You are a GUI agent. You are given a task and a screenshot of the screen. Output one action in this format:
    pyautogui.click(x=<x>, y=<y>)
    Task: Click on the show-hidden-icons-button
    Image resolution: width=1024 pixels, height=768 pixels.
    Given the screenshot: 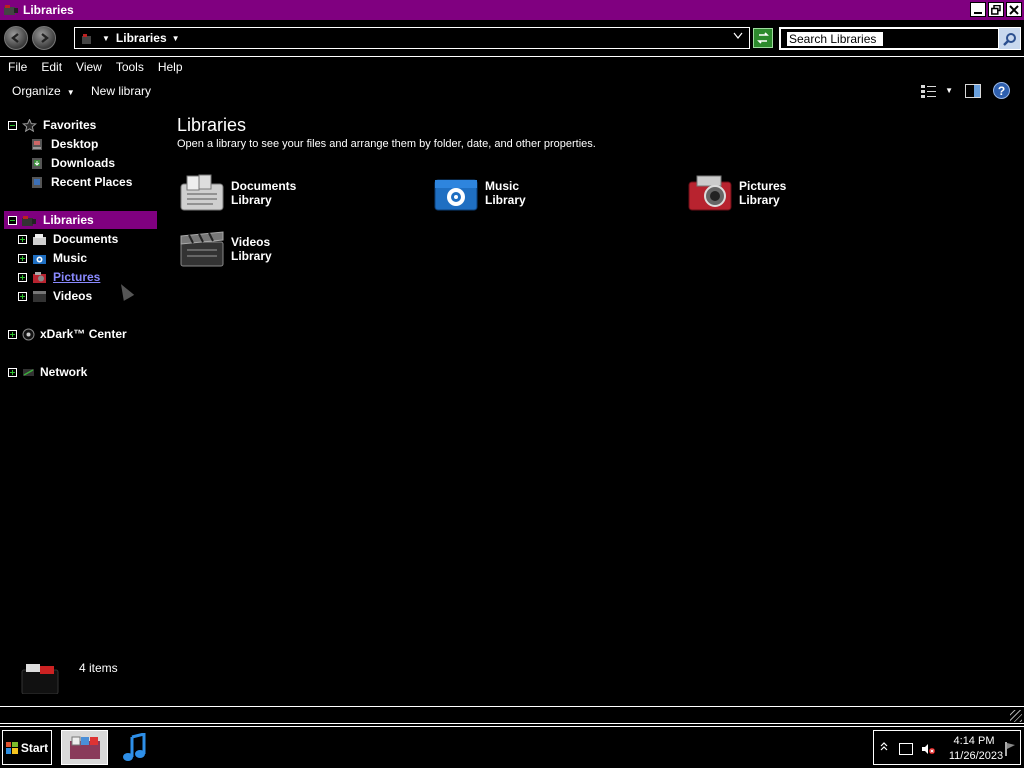 What is the action you would take?
    pyautogui.click(x=884, y=747)
    